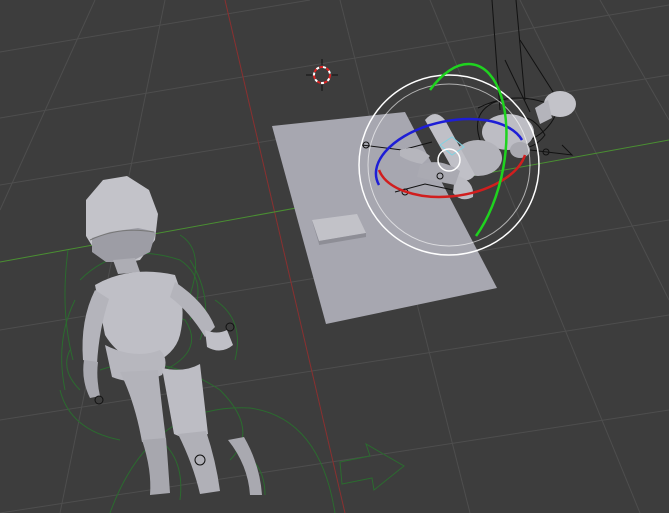  What do you see at coordinates (372, 466) in the screenshot?
I see `foot-control-outline` at bounding box center [372, 466].